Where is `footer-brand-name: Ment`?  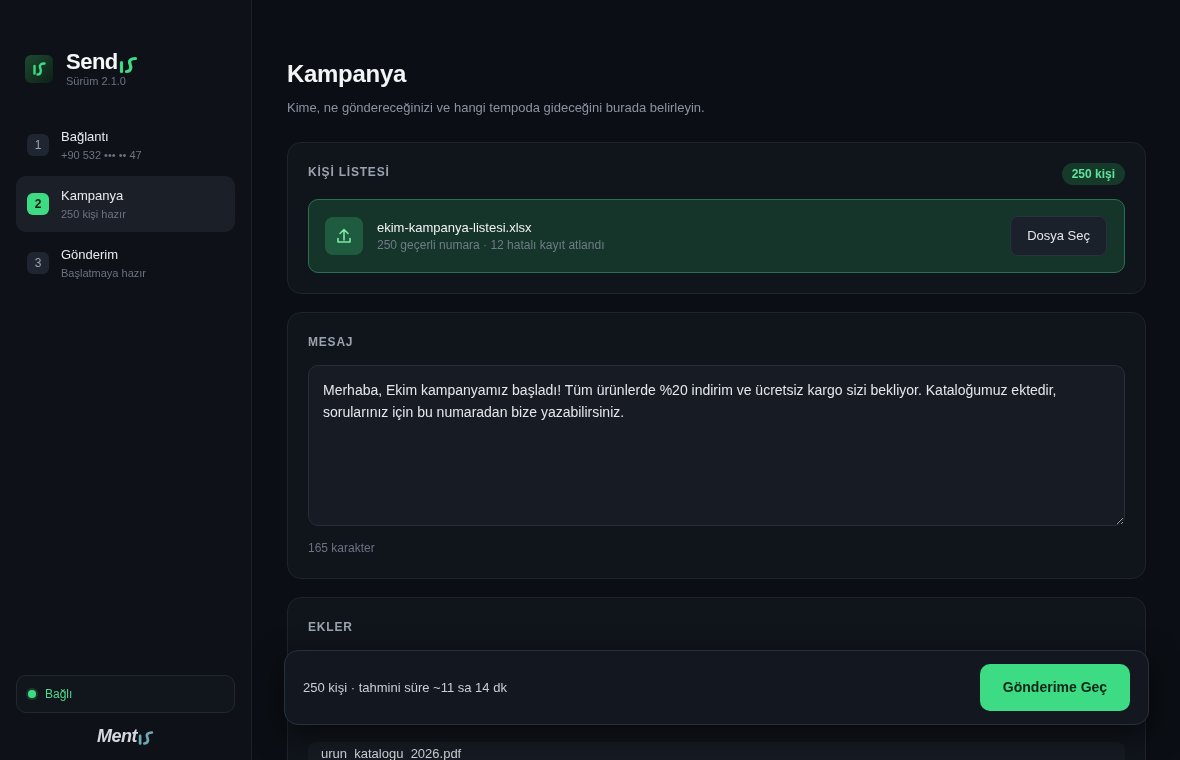 footer-brand-name: Ment is located at coordinates (117, 736).